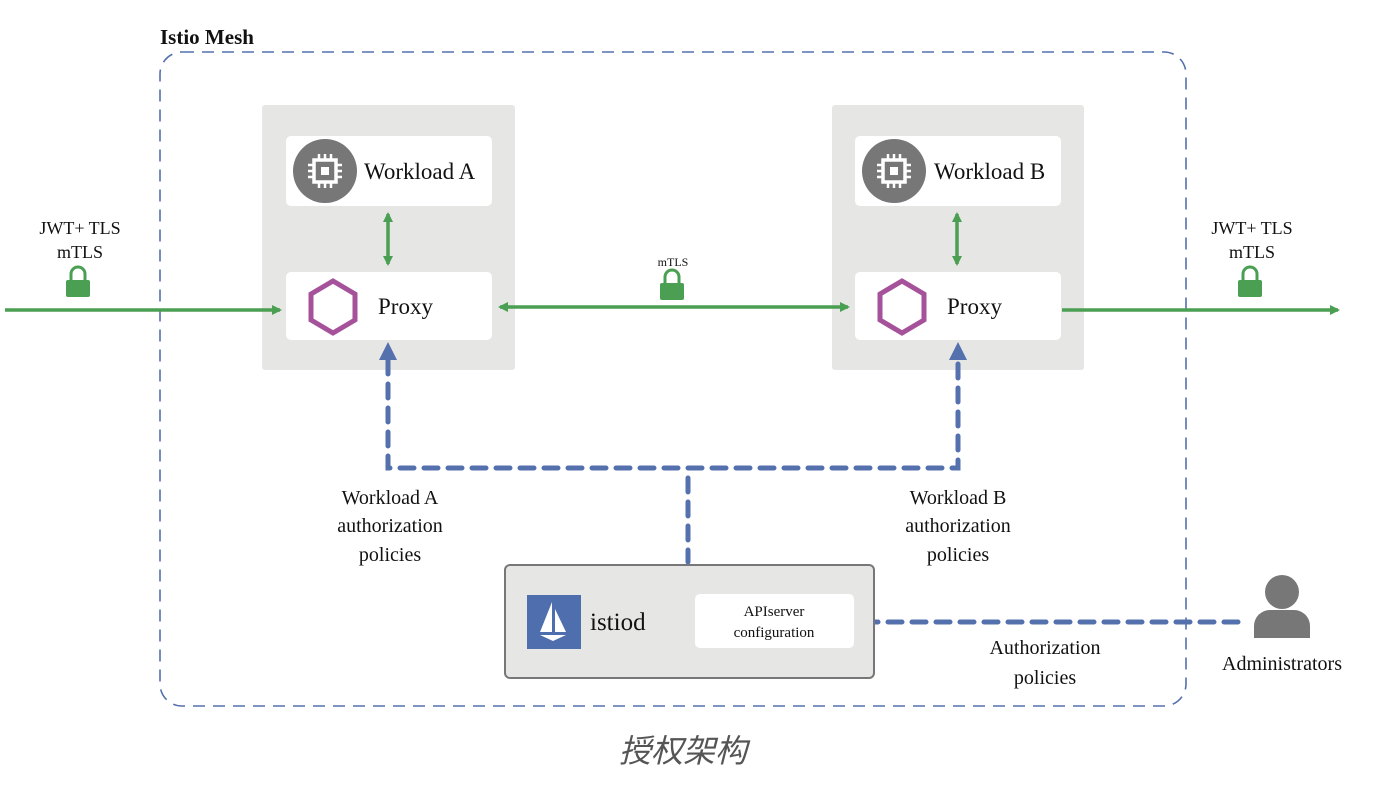 This screenshot has height=794, width=1376. What do you see at coordinates (685, 751) in the screenshot?
I see `diagram-caption: 授权架构` at bounding box center [685, 751].